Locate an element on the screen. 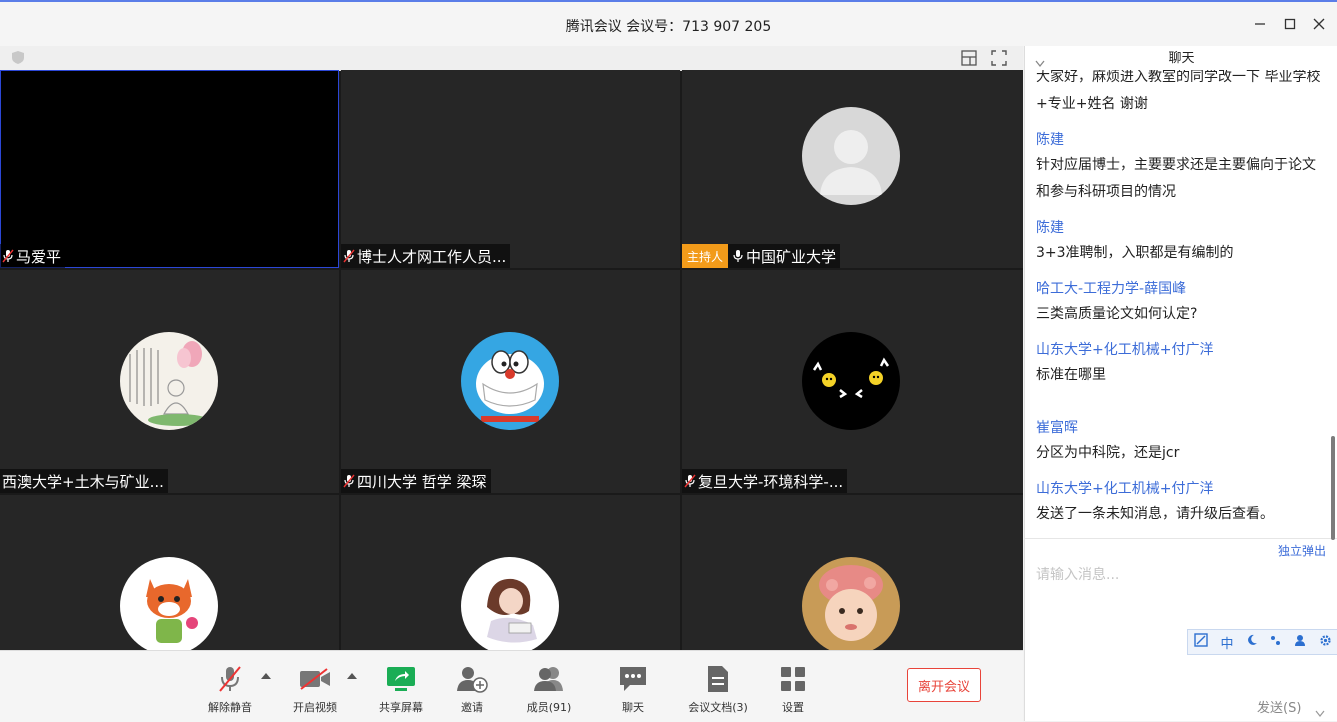  moon-icon is located at coordinates (1252, 642).